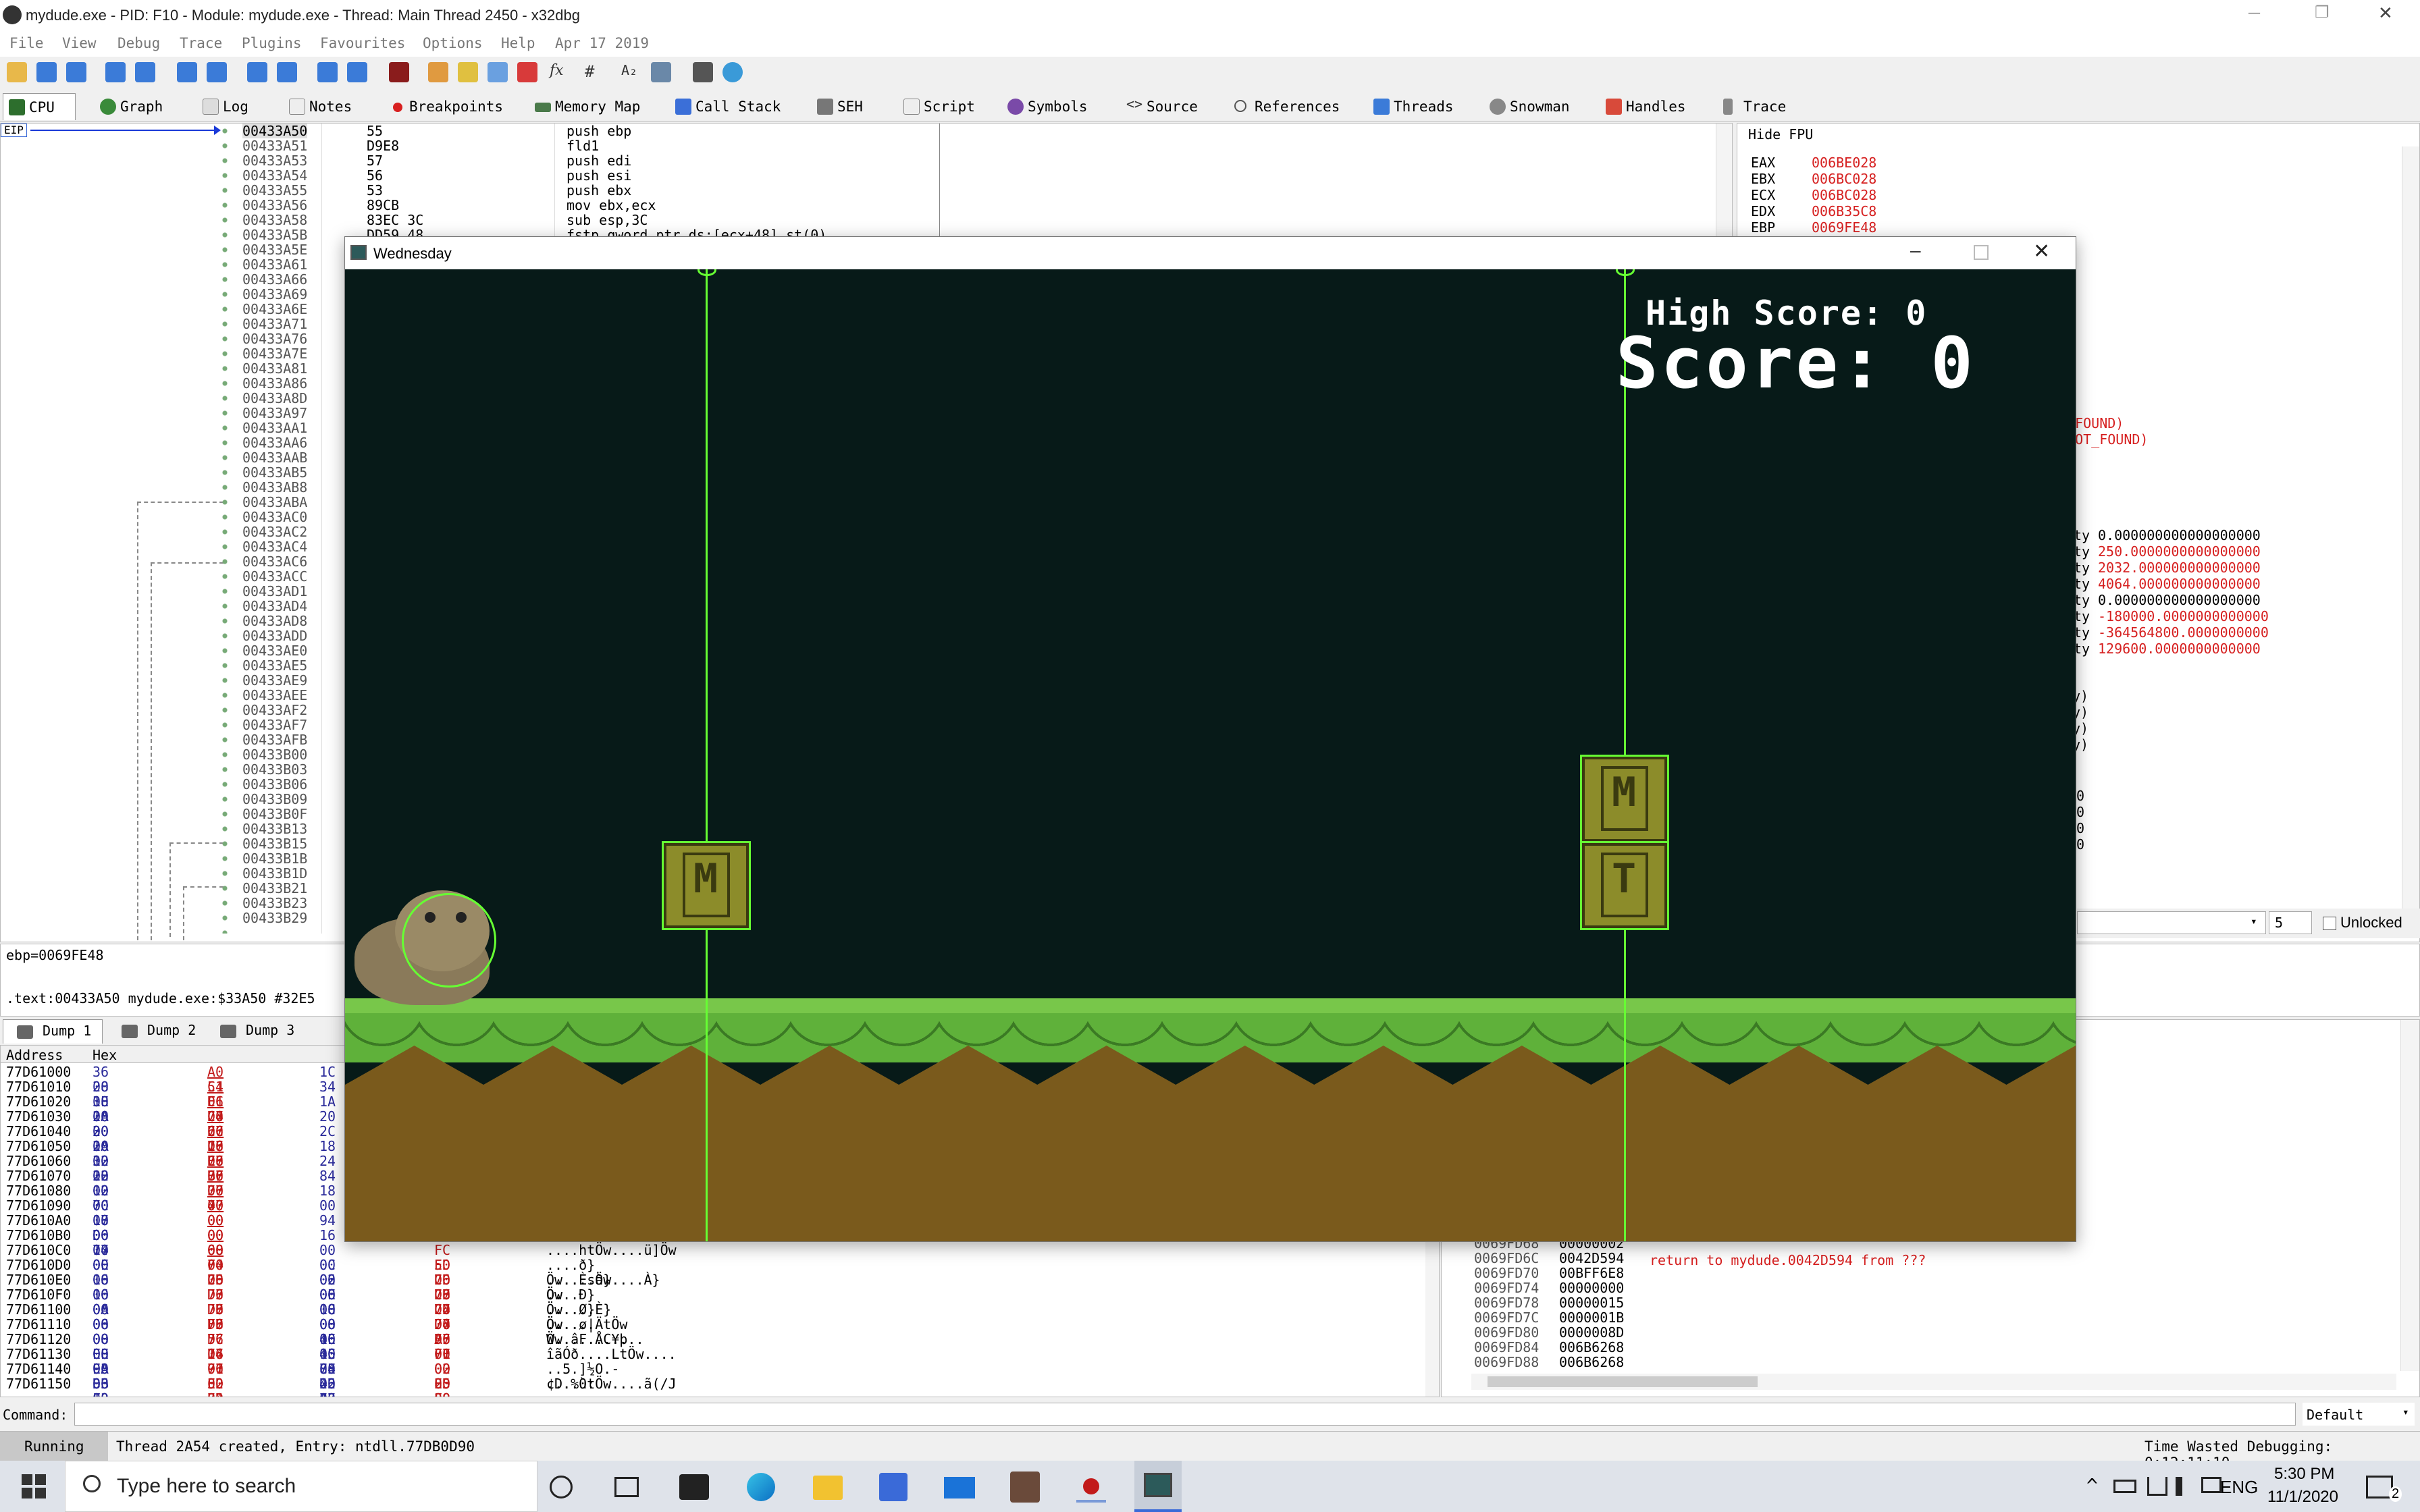 Image resolution: width=2420 pixels, height=1512 pixels. Describe the element at coordinates (222, 106) in the screenshot. I see `tab-log: Log` at that location.